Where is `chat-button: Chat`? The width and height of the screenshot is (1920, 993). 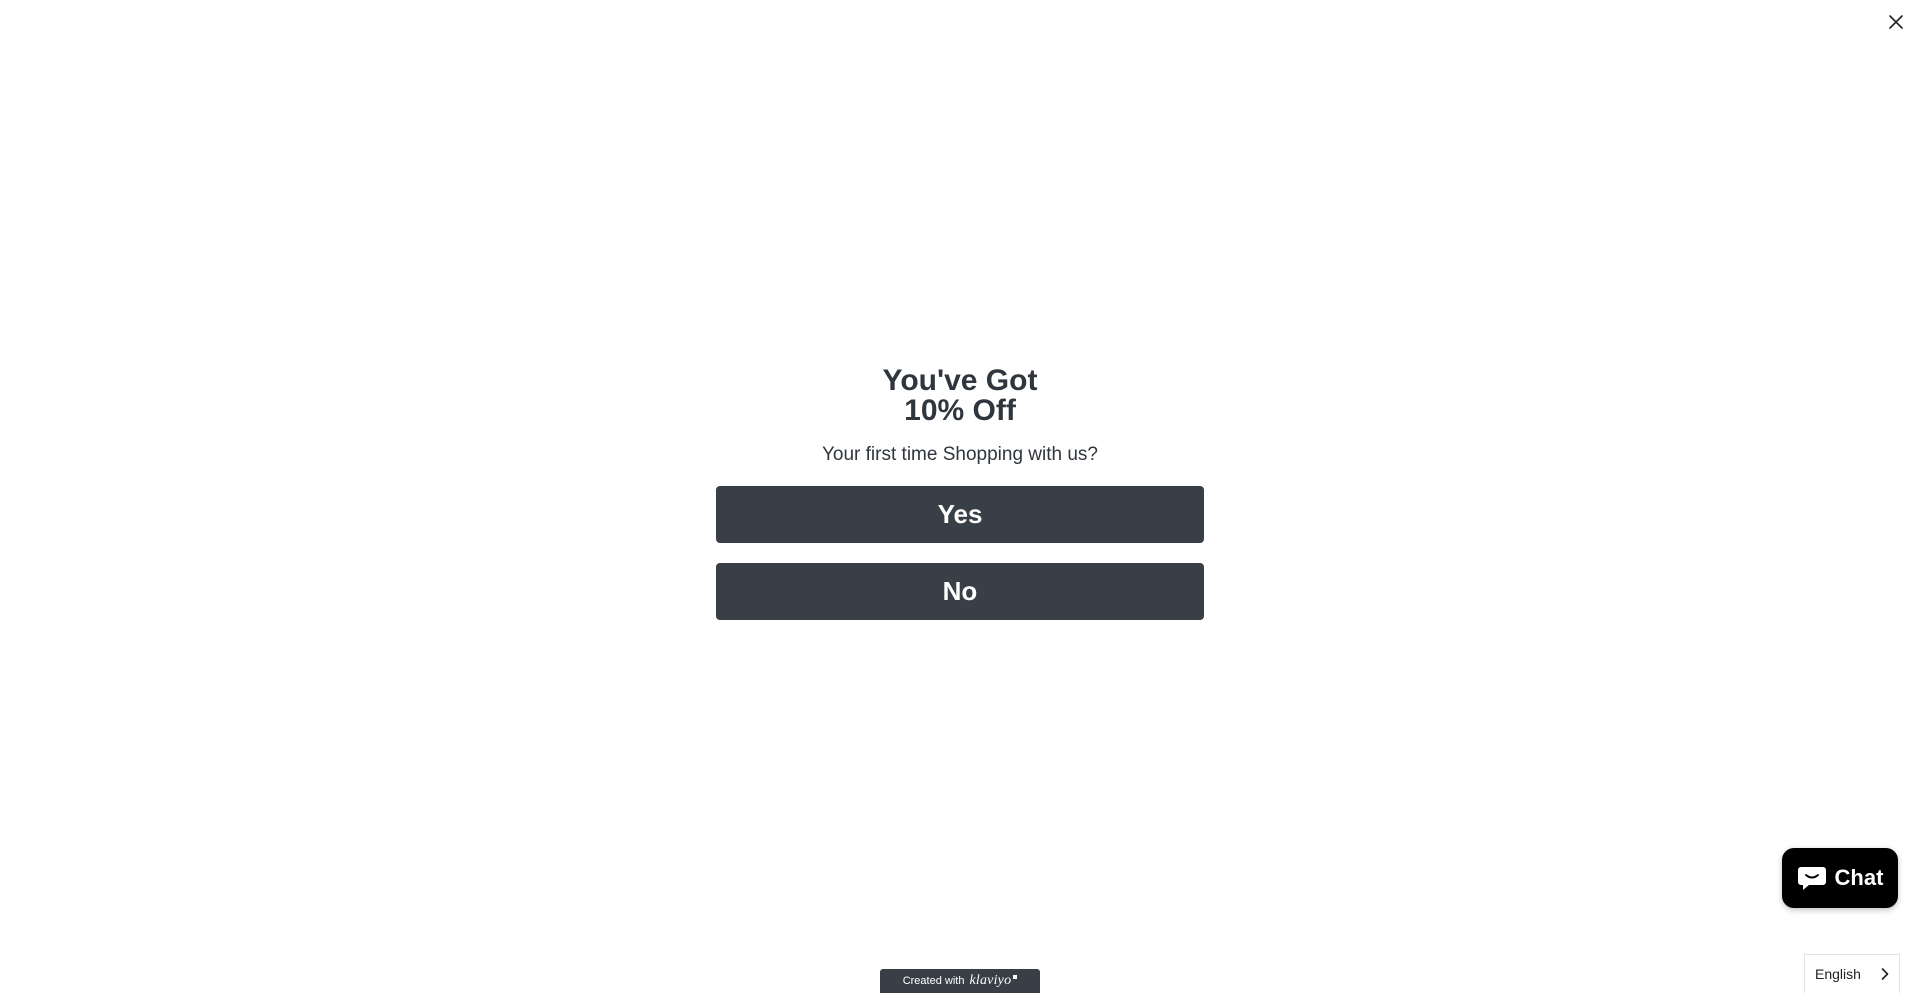
chat-button: Chat is located at coordinates (1840, 878).